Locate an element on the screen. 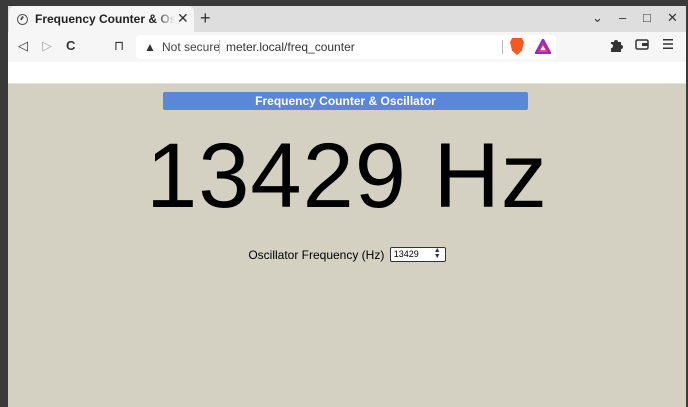 This screenshot has width=688, height=407. close-window-button: ✕ is located at coordinates (672, 18).